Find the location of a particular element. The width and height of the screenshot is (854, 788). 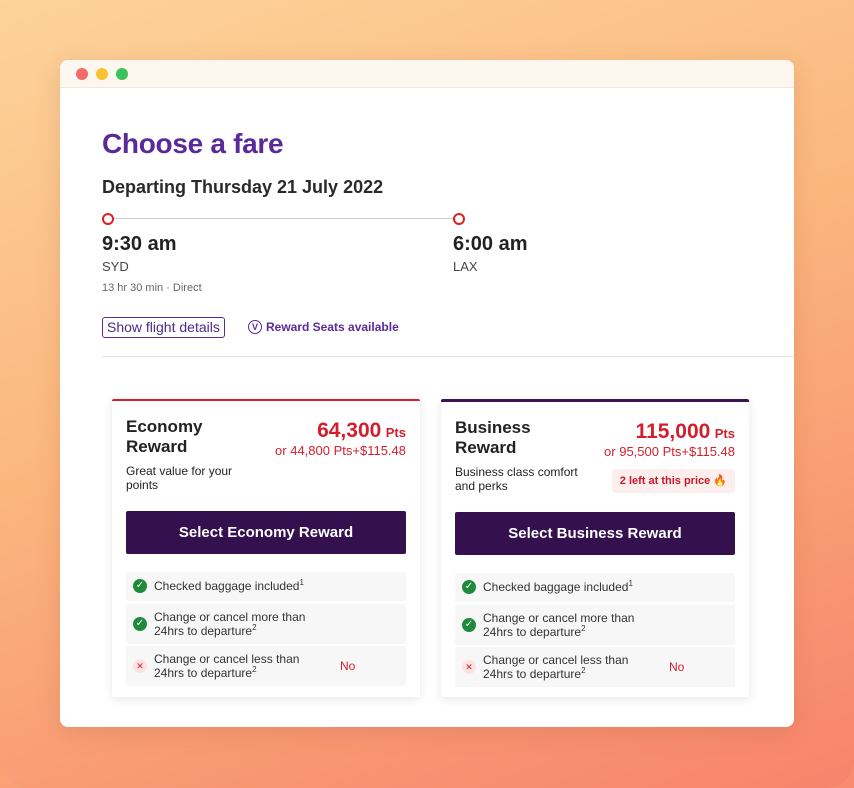

departure-time: 9:30 am is located at coordinates (139, 244).